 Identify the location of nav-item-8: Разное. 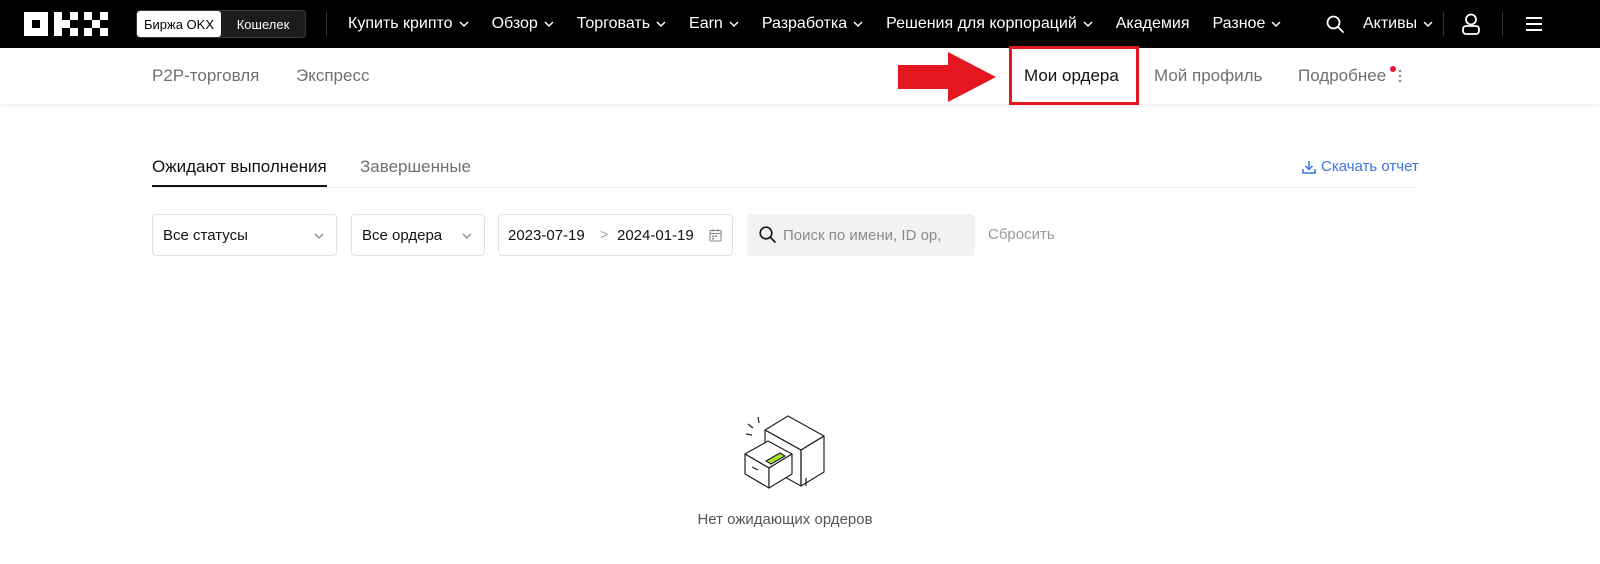
(1247, 24).